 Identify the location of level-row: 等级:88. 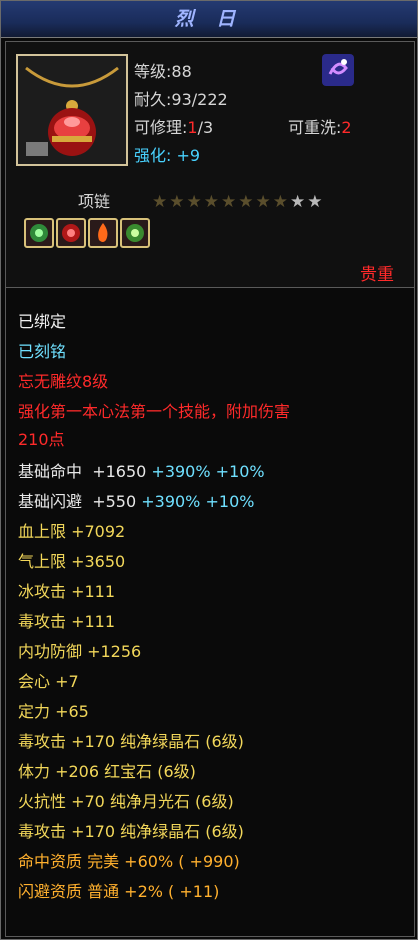
(163, 70).